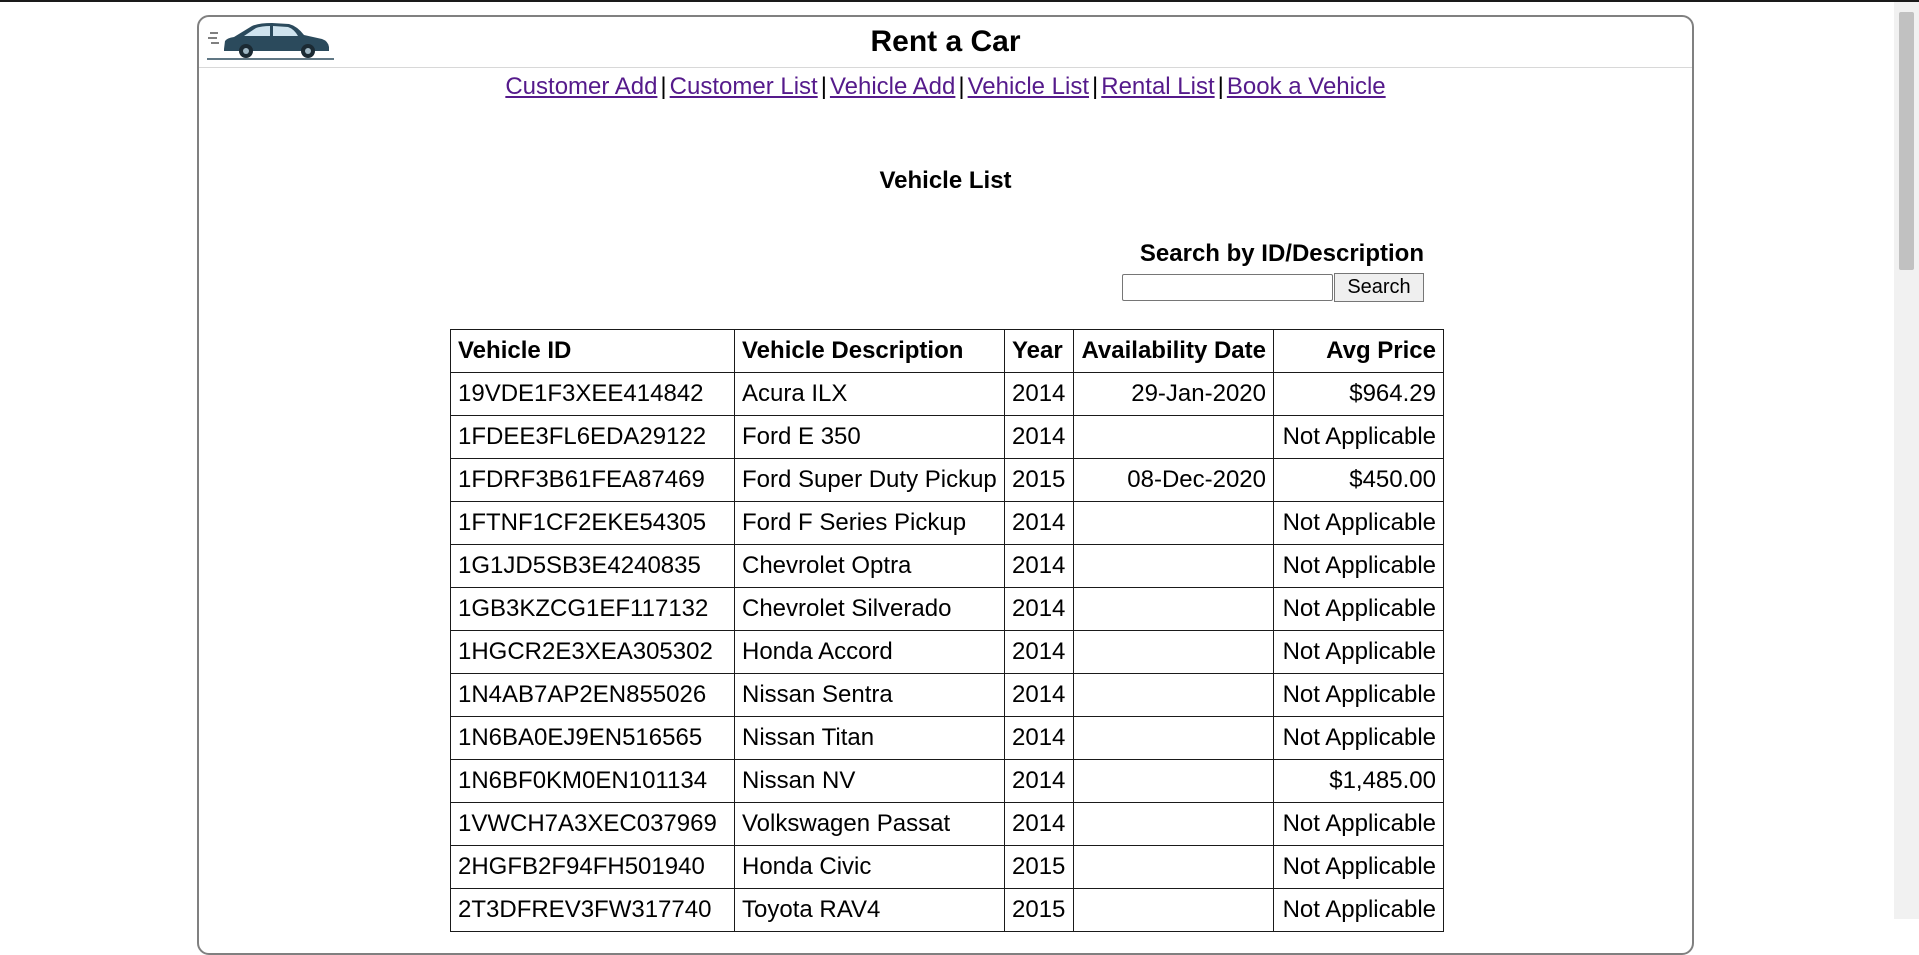  Describe the element at coordinates (869, 609) in the screenshot. I see `cell-vehicle-description: Chevrolet Silverado` at that location.